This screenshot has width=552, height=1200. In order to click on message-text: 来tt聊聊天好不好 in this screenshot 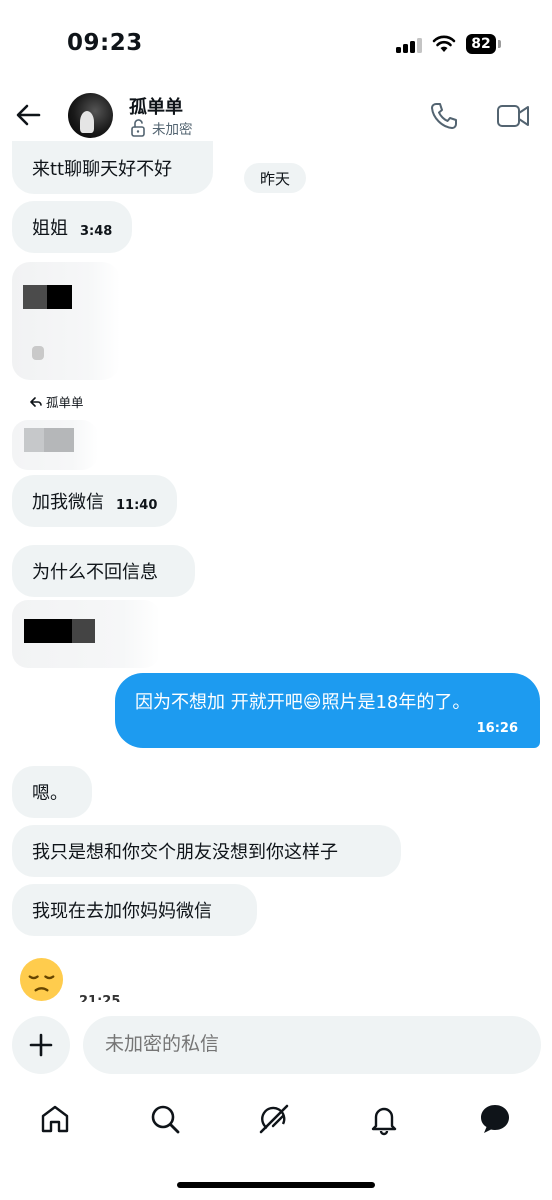, I will do `click(102, 169)`.